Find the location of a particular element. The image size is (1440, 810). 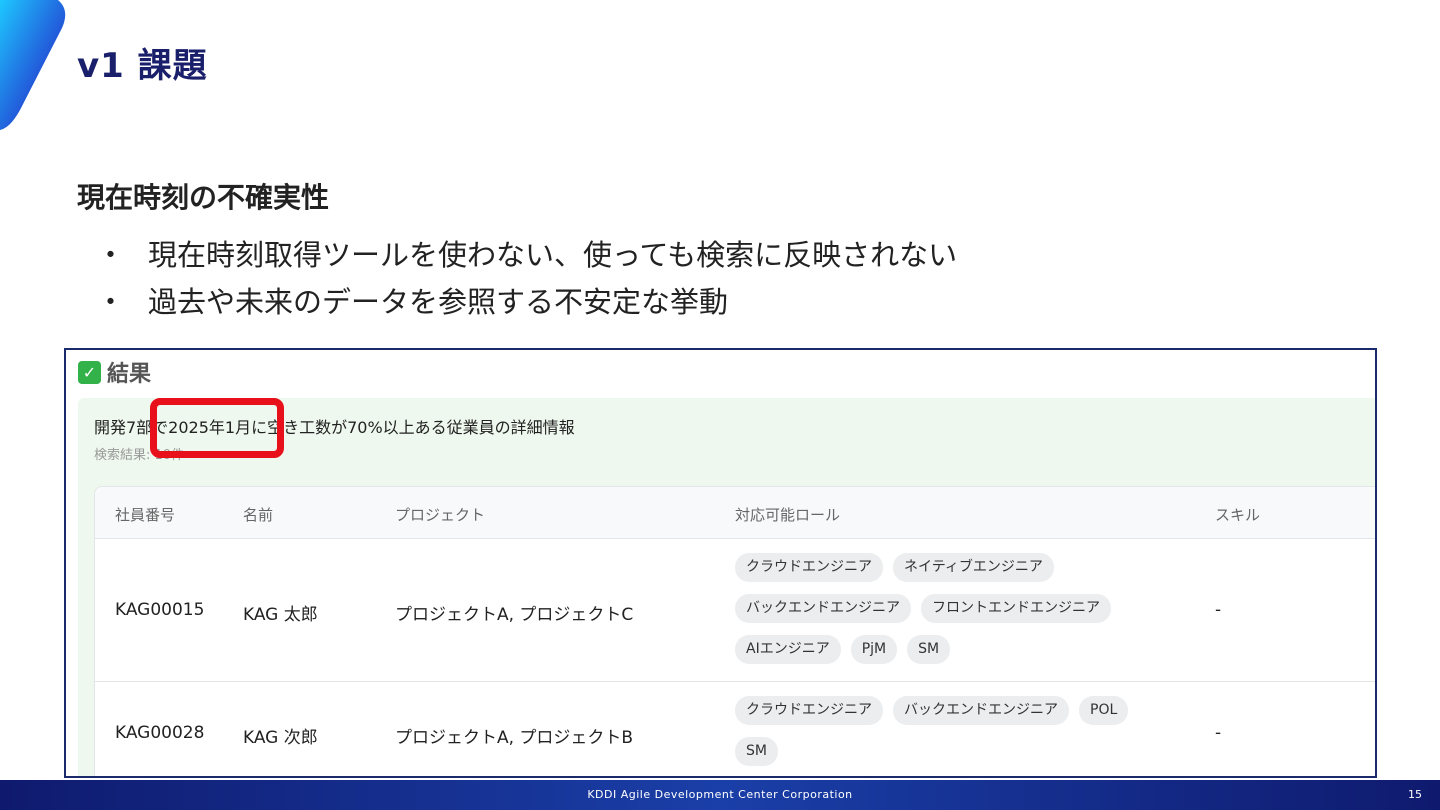

employee-name: KAG 次郎 is located at coordinates (280, 738).